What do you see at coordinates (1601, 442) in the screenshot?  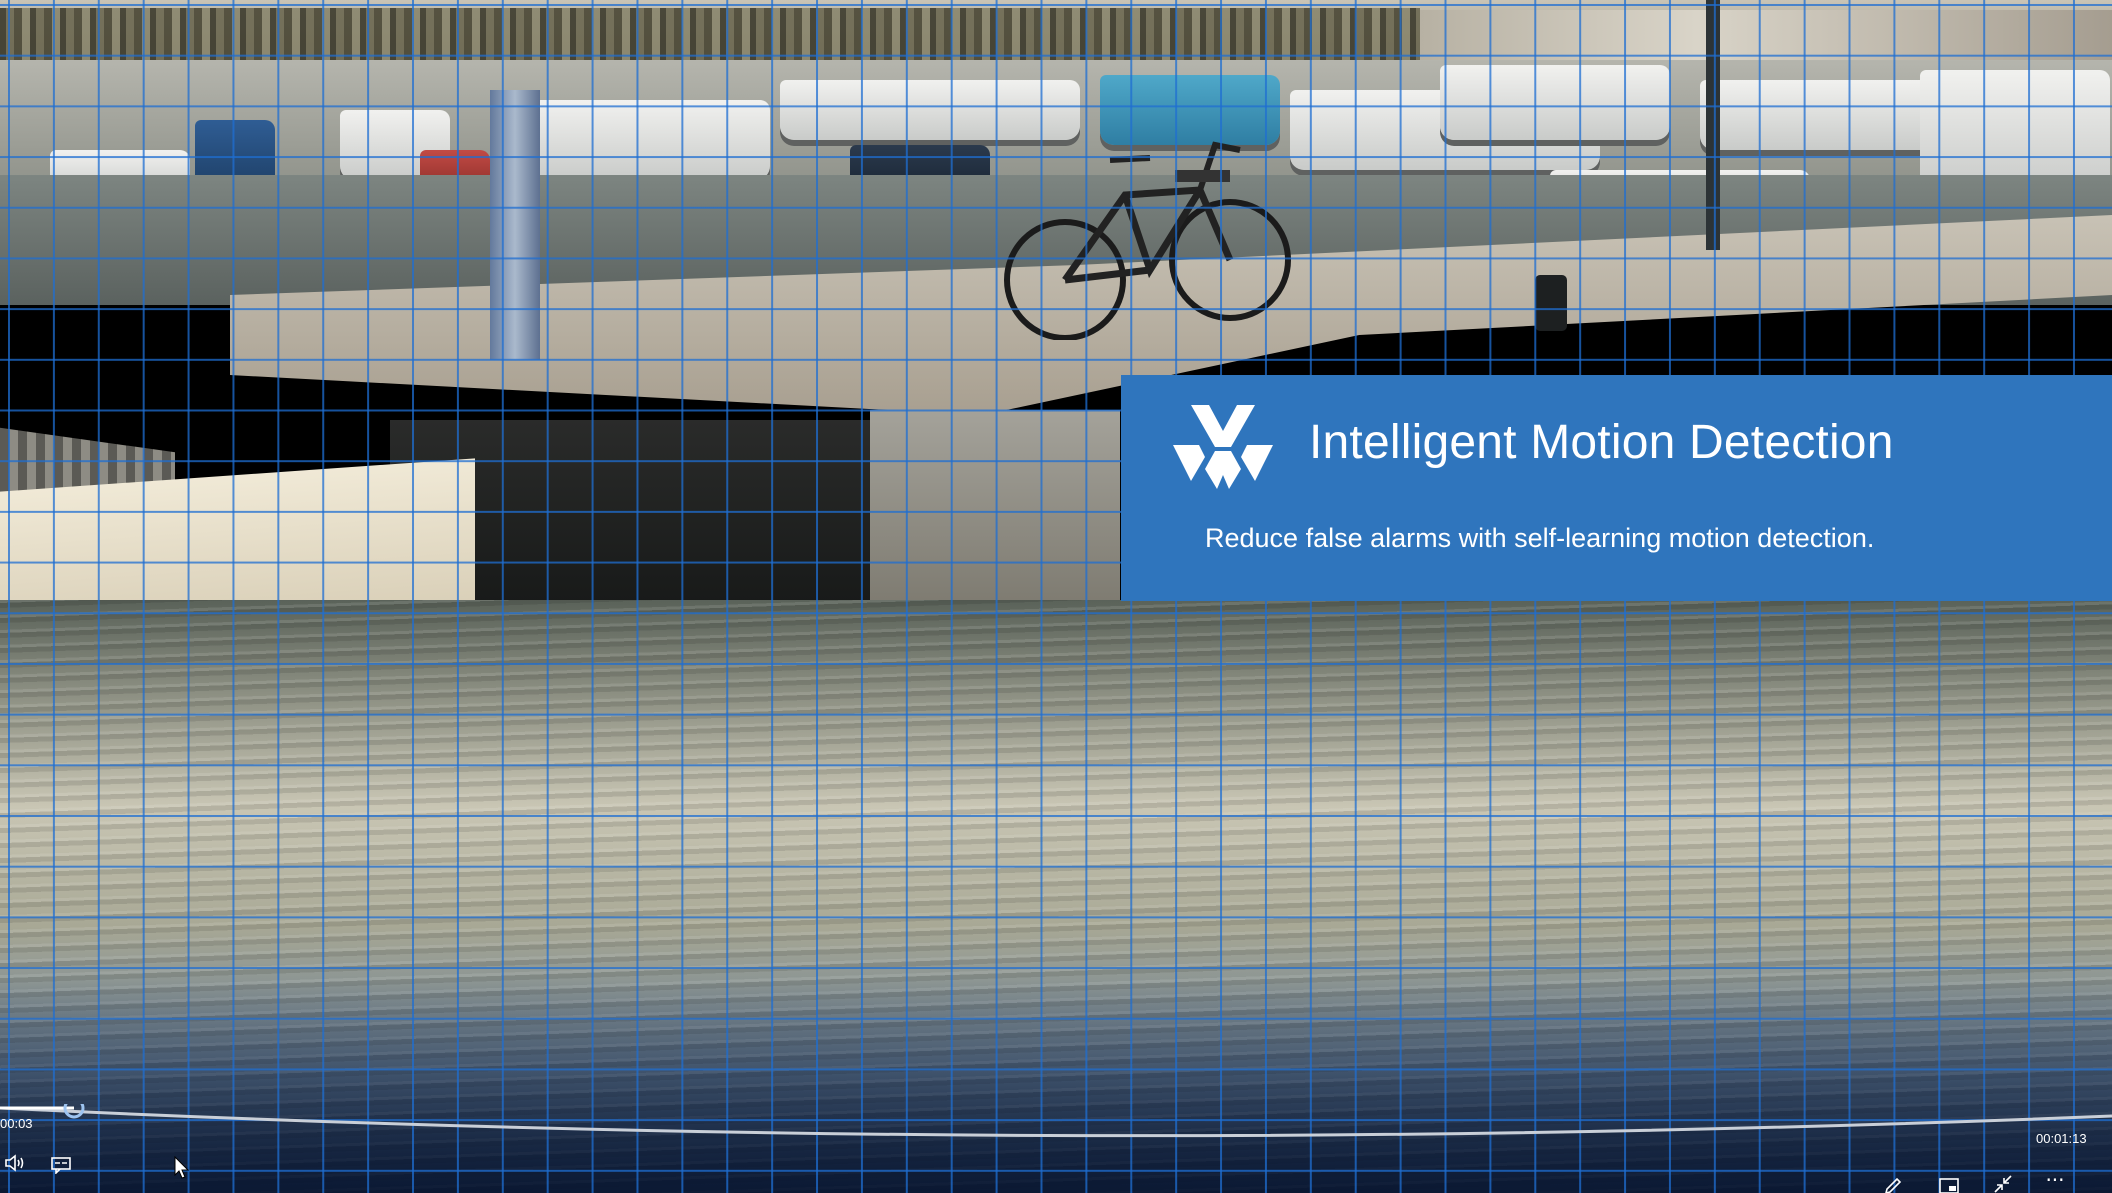 I see `banner-title: Intelligent Motion Detection` at bounding box center [1601, 442].